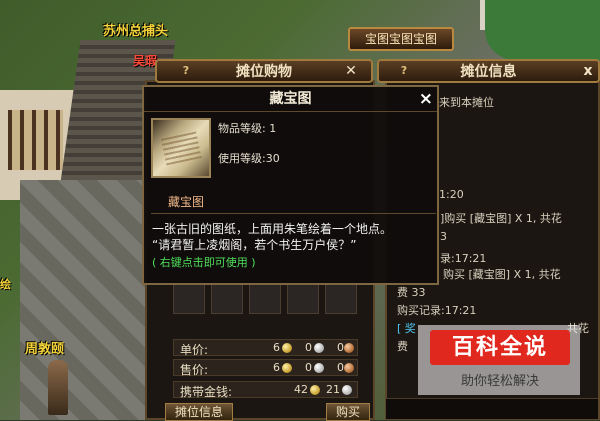  I want to click on treasure-map-icon, so click(181, 148).